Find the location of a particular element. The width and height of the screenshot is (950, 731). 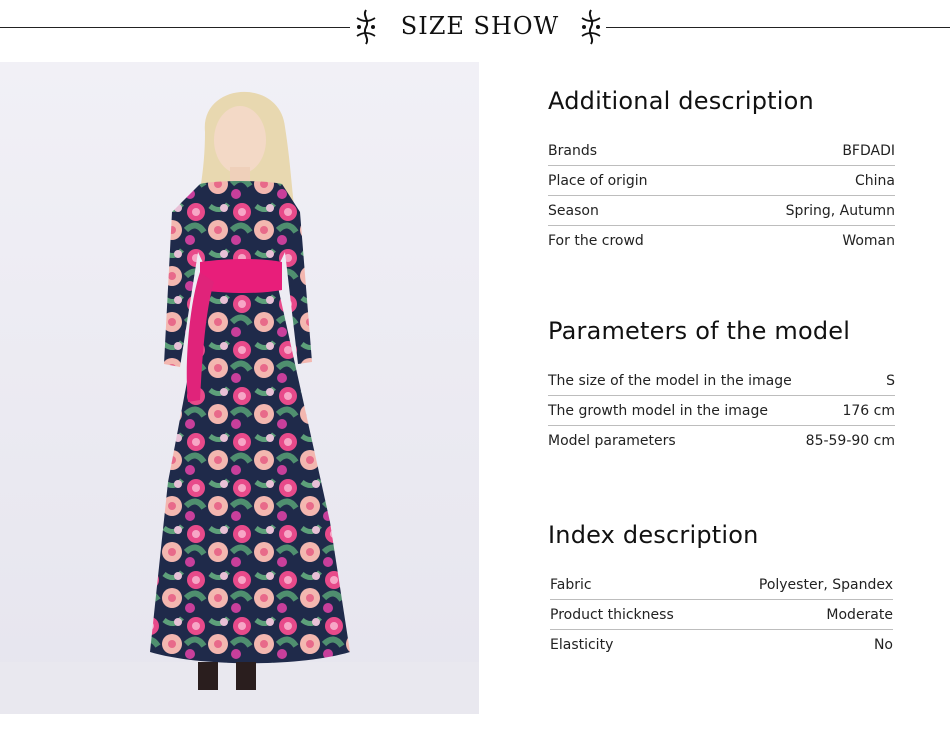

row-label: Place of origin is located at coordinates (598, 180).